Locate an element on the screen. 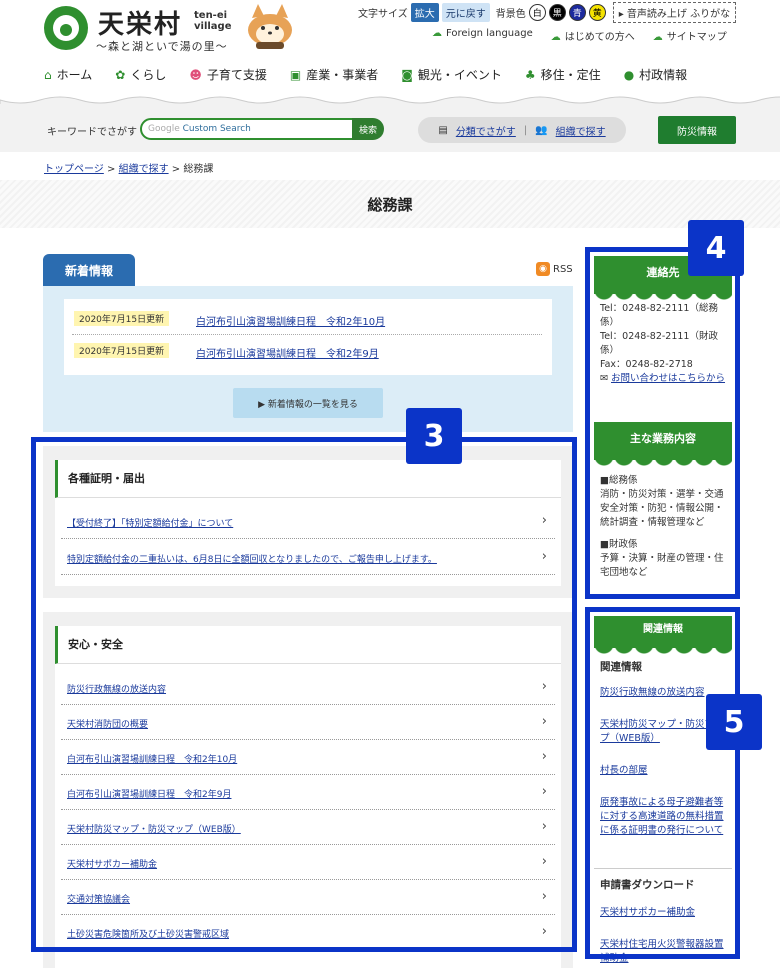  page-title-band: 総務課 is located at coordinates (390, 204).